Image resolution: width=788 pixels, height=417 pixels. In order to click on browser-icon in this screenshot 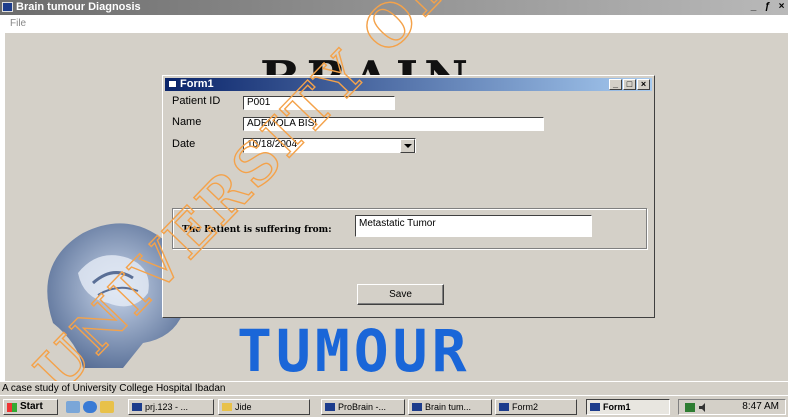, I will do `click(90, 407)`.